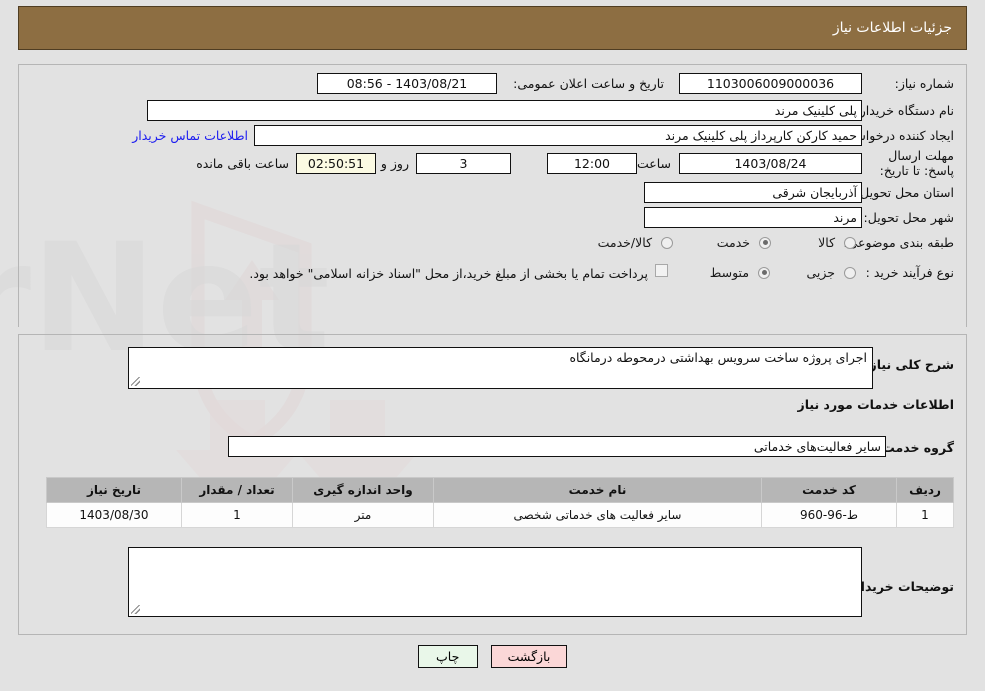 The width and height of the screenshot is (985, 691). I want to click on need-number-value: 1103006009000036, so click(770, 83).